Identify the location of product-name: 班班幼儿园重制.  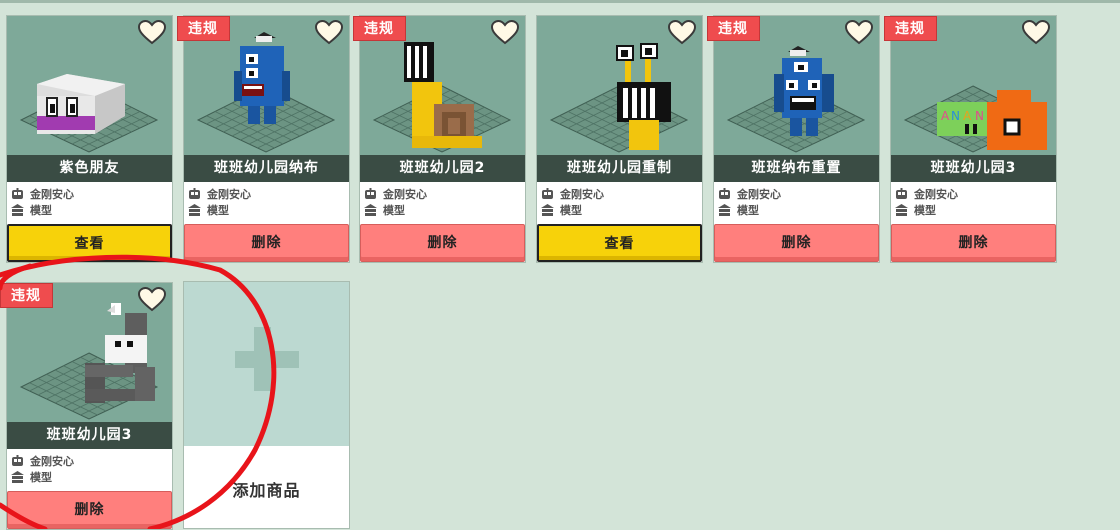
(619, 168).